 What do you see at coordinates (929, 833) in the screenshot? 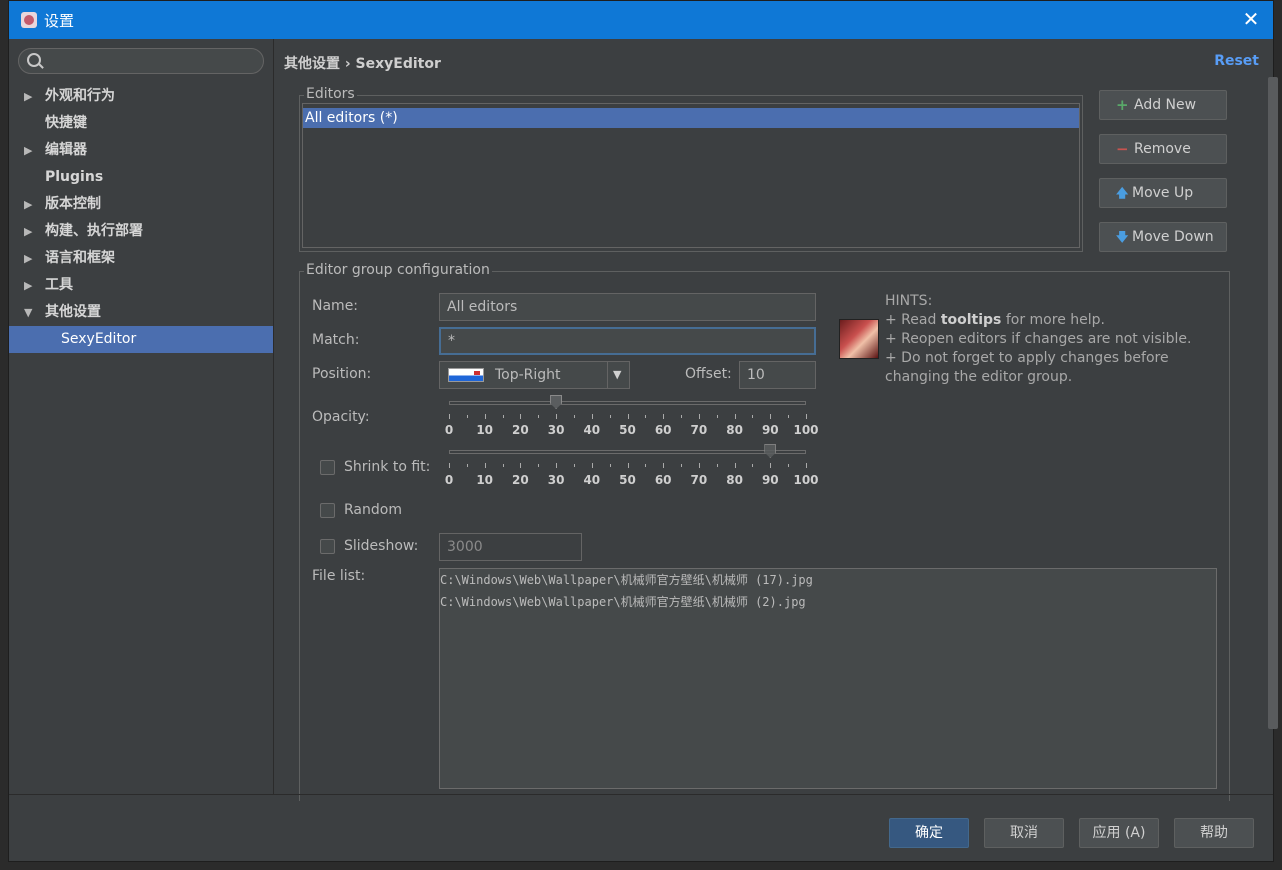
I see `ok-button: 确定` at bounding box center [929, 833].